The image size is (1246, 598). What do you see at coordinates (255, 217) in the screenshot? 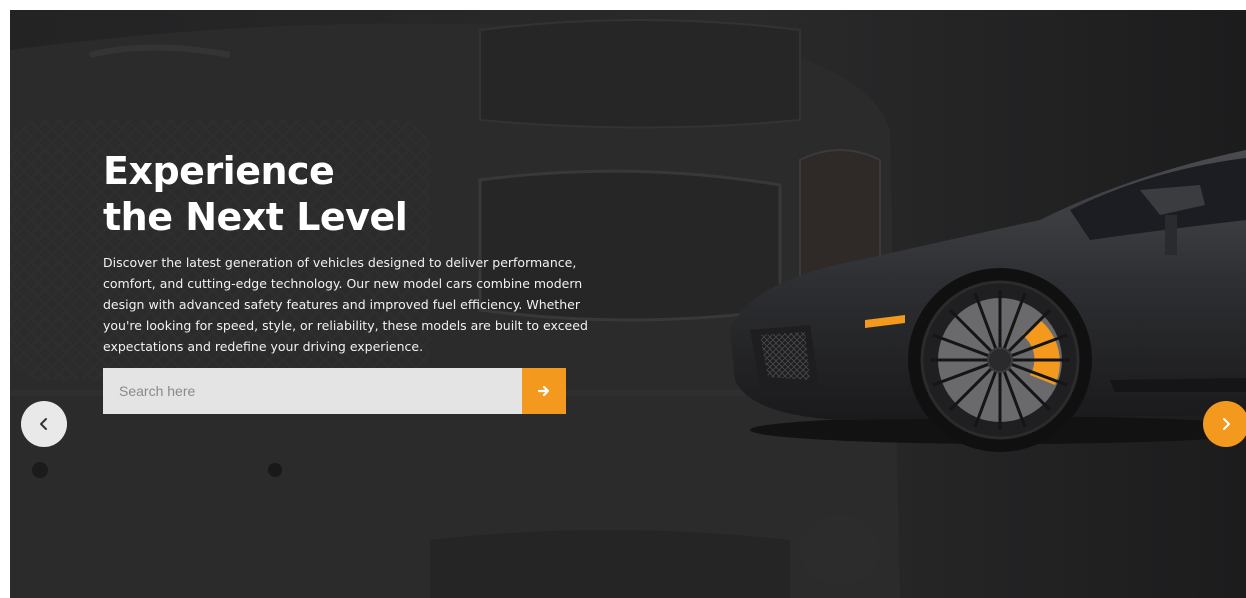
I see `headline-line-2: the Next Level` at bounding box center [255, 217].